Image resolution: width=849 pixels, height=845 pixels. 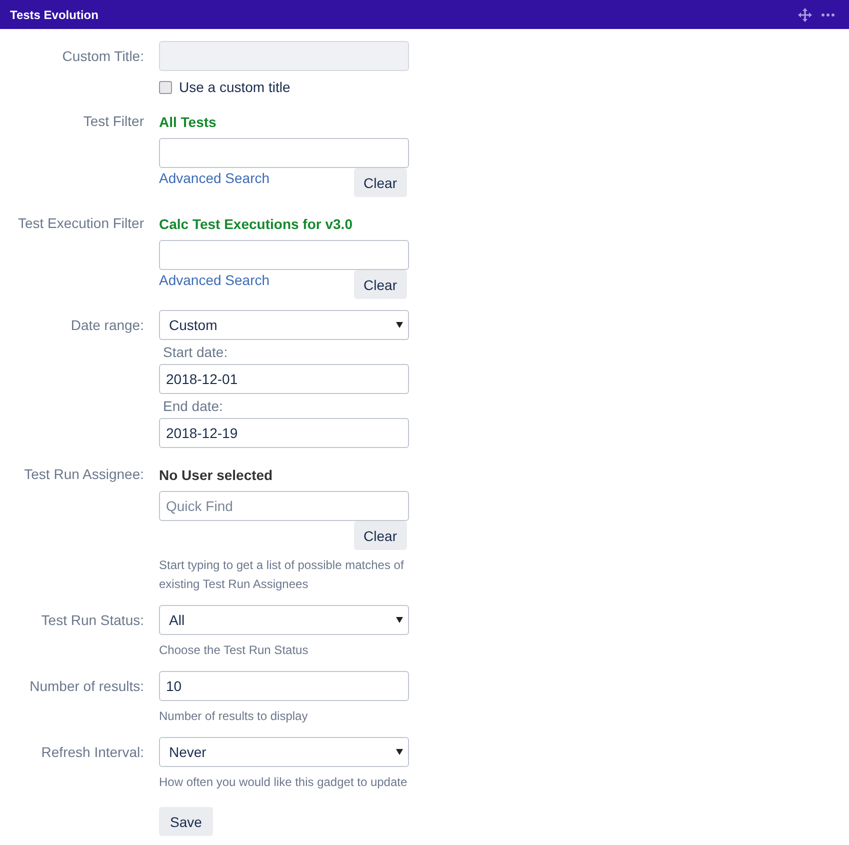 I want to click on selected-user: No User selected, so click(x=216, y=475).